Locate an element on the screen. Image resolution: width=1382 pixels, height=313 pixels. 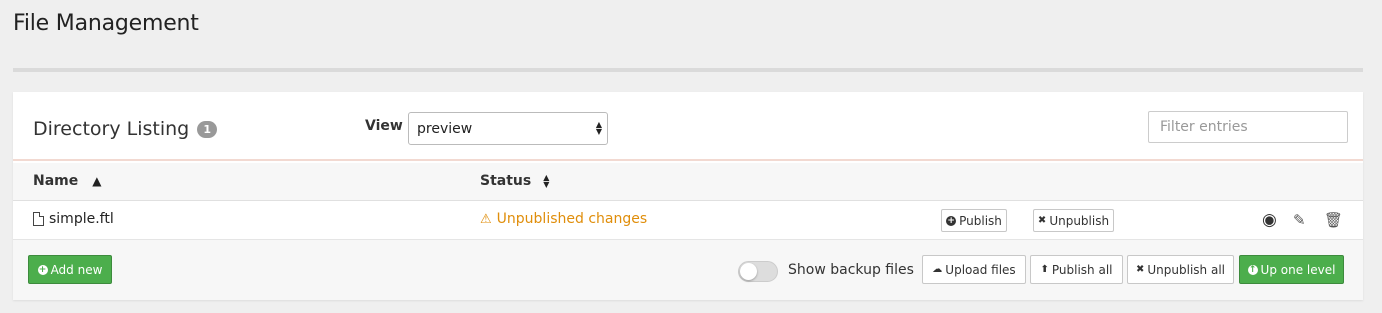
sort-asc-icon: ▲ is located at coordinates (97, 181).